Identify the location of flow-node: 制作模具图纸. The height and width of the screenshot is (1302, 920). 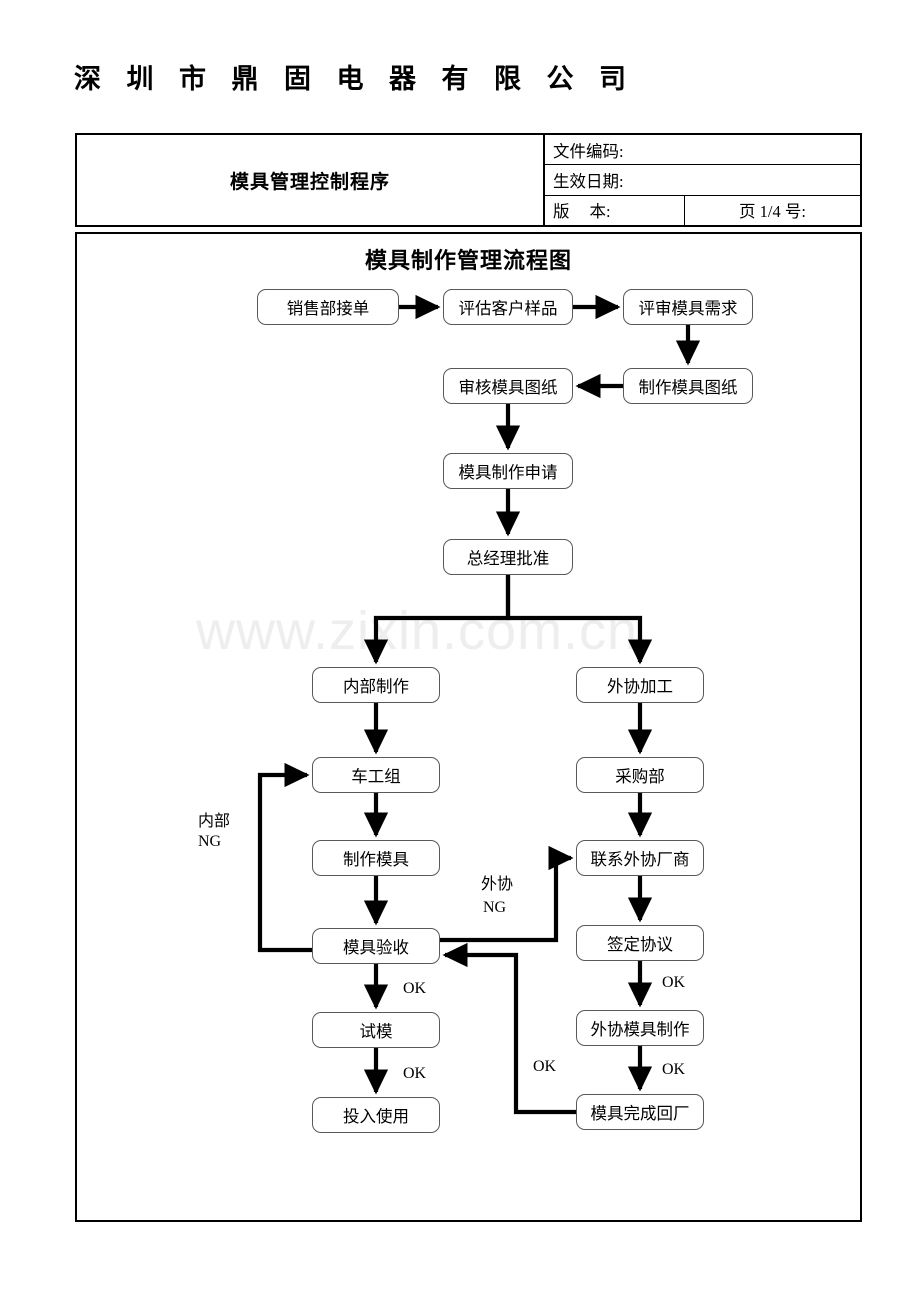
(688, 386).